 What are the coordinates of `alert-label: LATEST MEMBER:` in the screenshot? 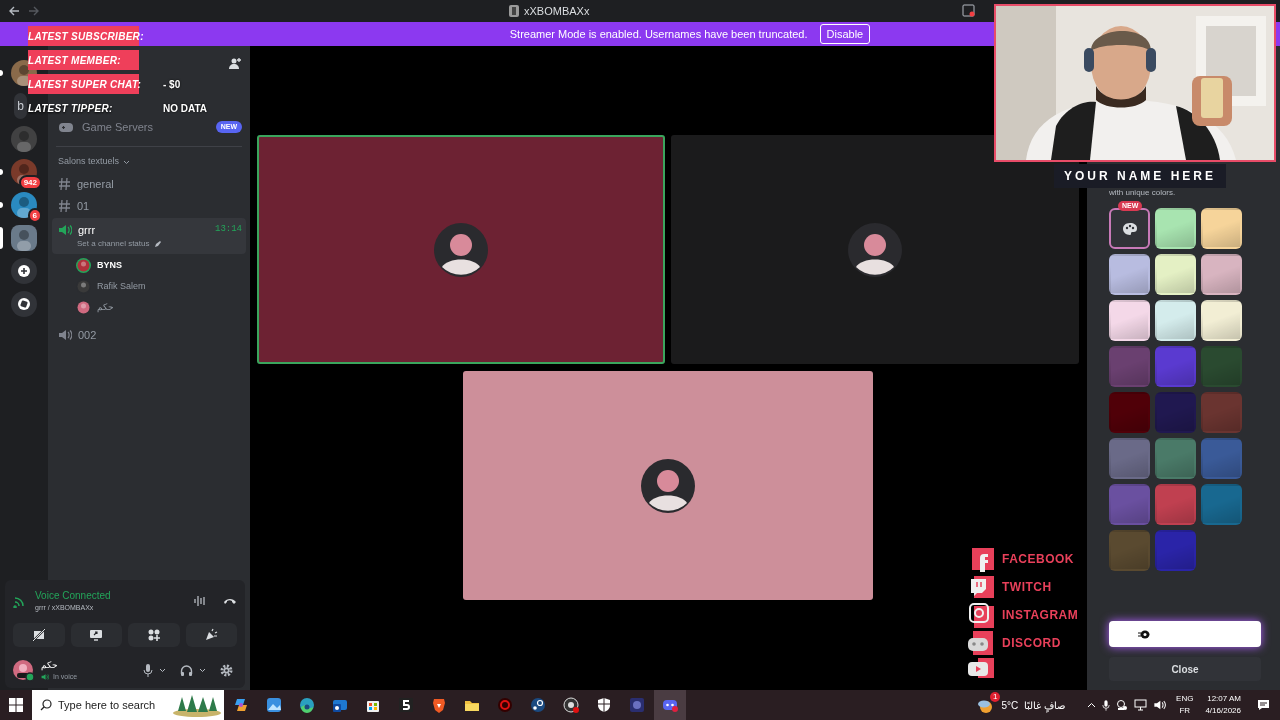 It's located at (74, 60).